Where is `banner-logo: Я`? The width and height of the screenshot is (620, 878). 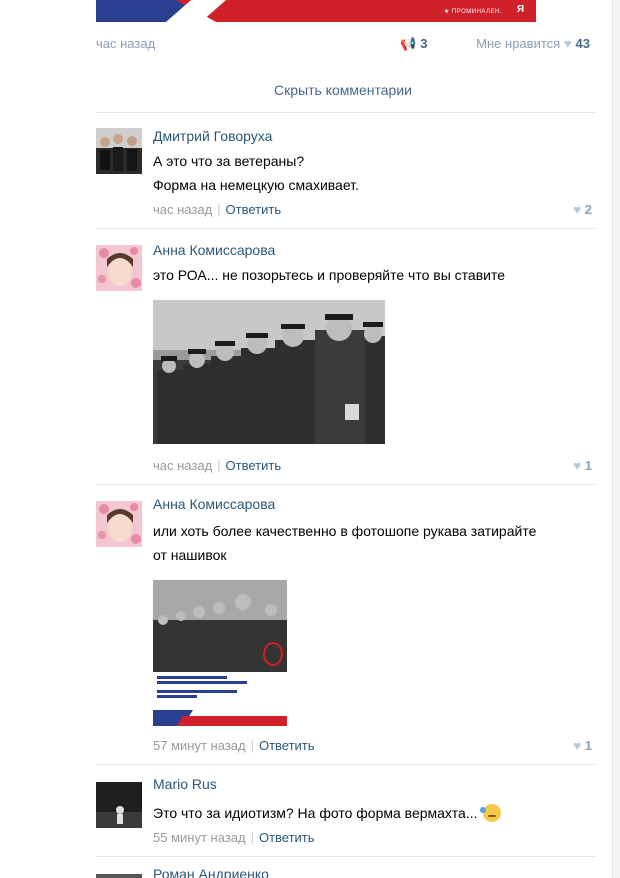
banner-logo: Я is located at coordinates (520, 9).